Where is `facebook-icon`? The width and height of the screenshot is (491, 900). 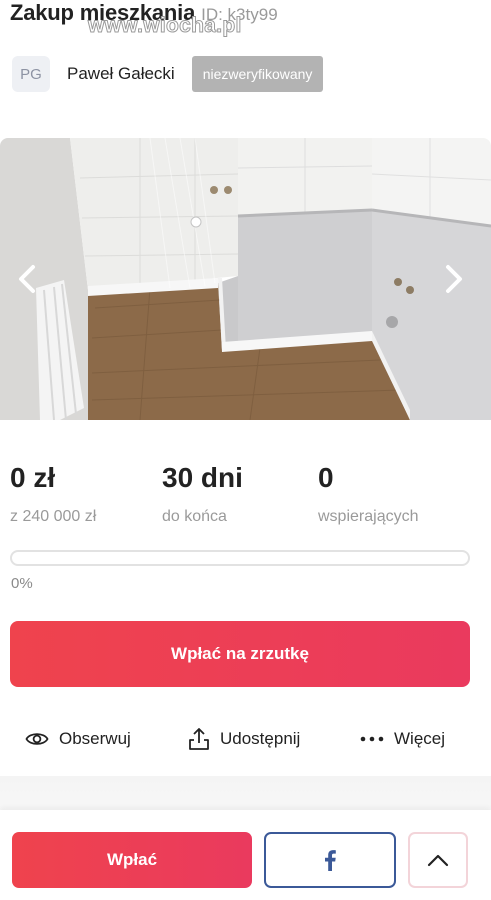
facebook-icon is located at coordinates (330, 860).